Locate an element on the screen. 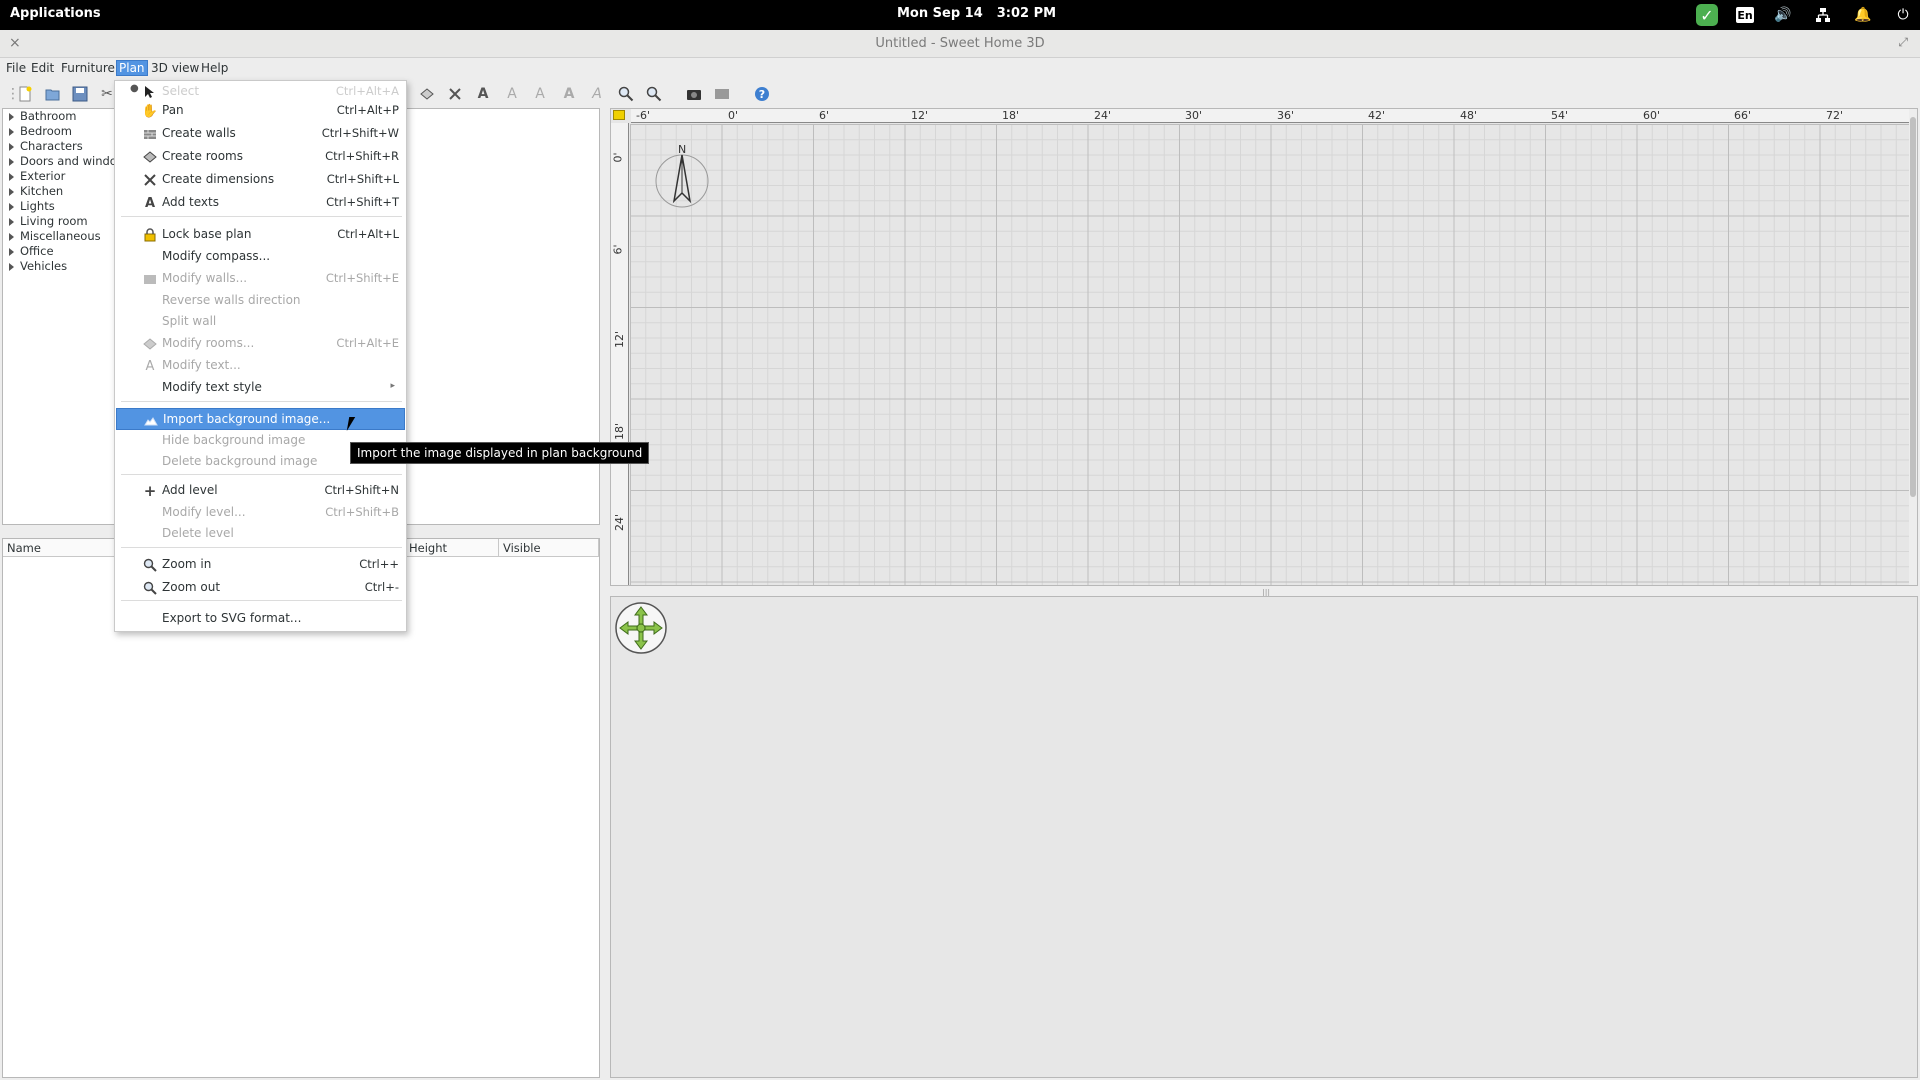 The image size is (1920, 1080). menu-item-modify-text-style: Modify text style ▸ is located at coordinates (260, 388).